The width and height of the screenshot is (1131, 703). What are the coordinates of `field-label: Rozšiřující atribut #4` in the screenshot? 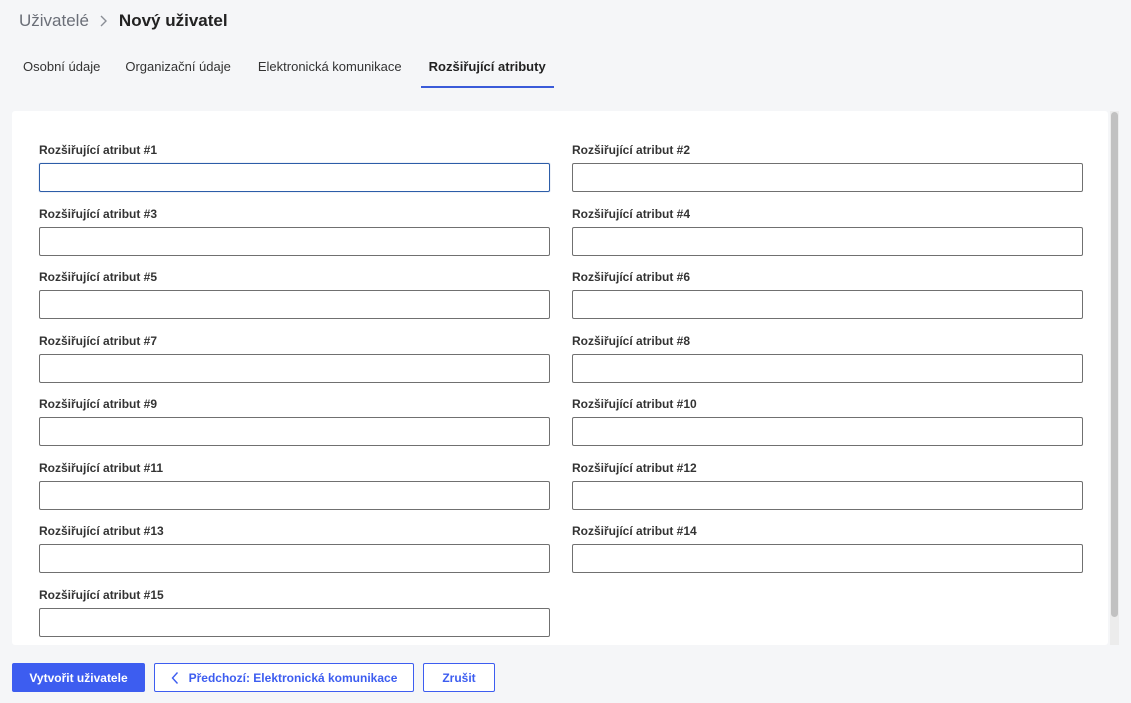 It's located at (631, 214).